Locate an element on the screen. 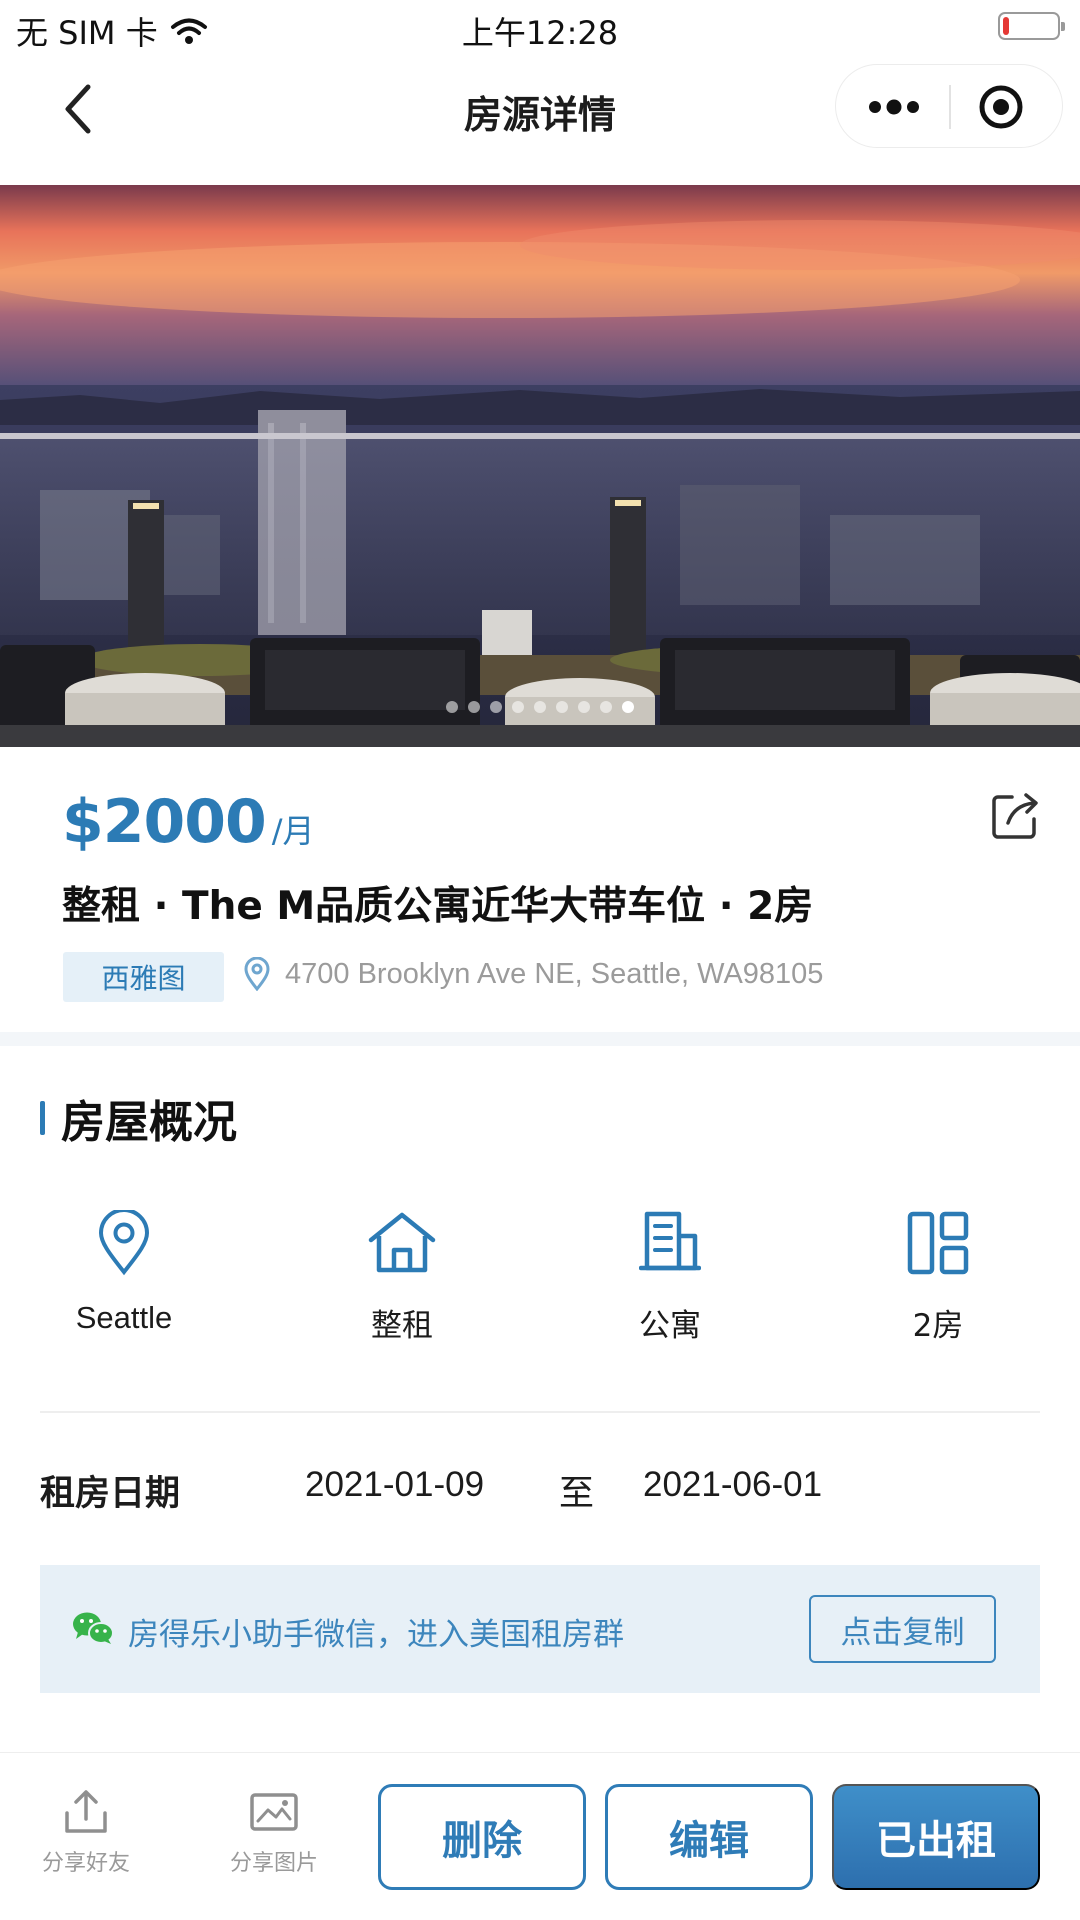 This screenshot has height=1920, width=1080. section-heading: 房屋概况 is located at coordinates (138, 1118).